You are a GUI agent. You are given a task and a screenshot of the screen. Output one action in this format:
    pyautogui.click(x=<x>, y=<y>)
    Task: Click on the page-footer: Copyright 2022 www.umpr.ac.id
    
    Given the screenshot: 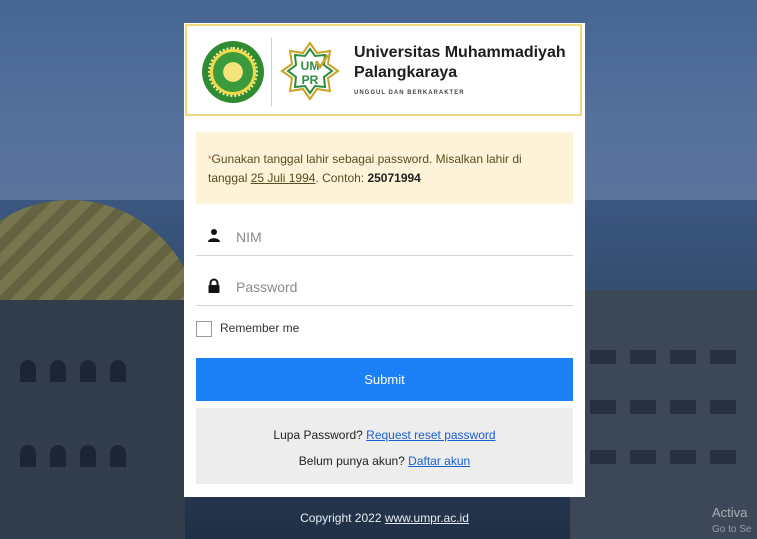 What is the action you would take?
    pyautogui.click(x=384, y=518)
    